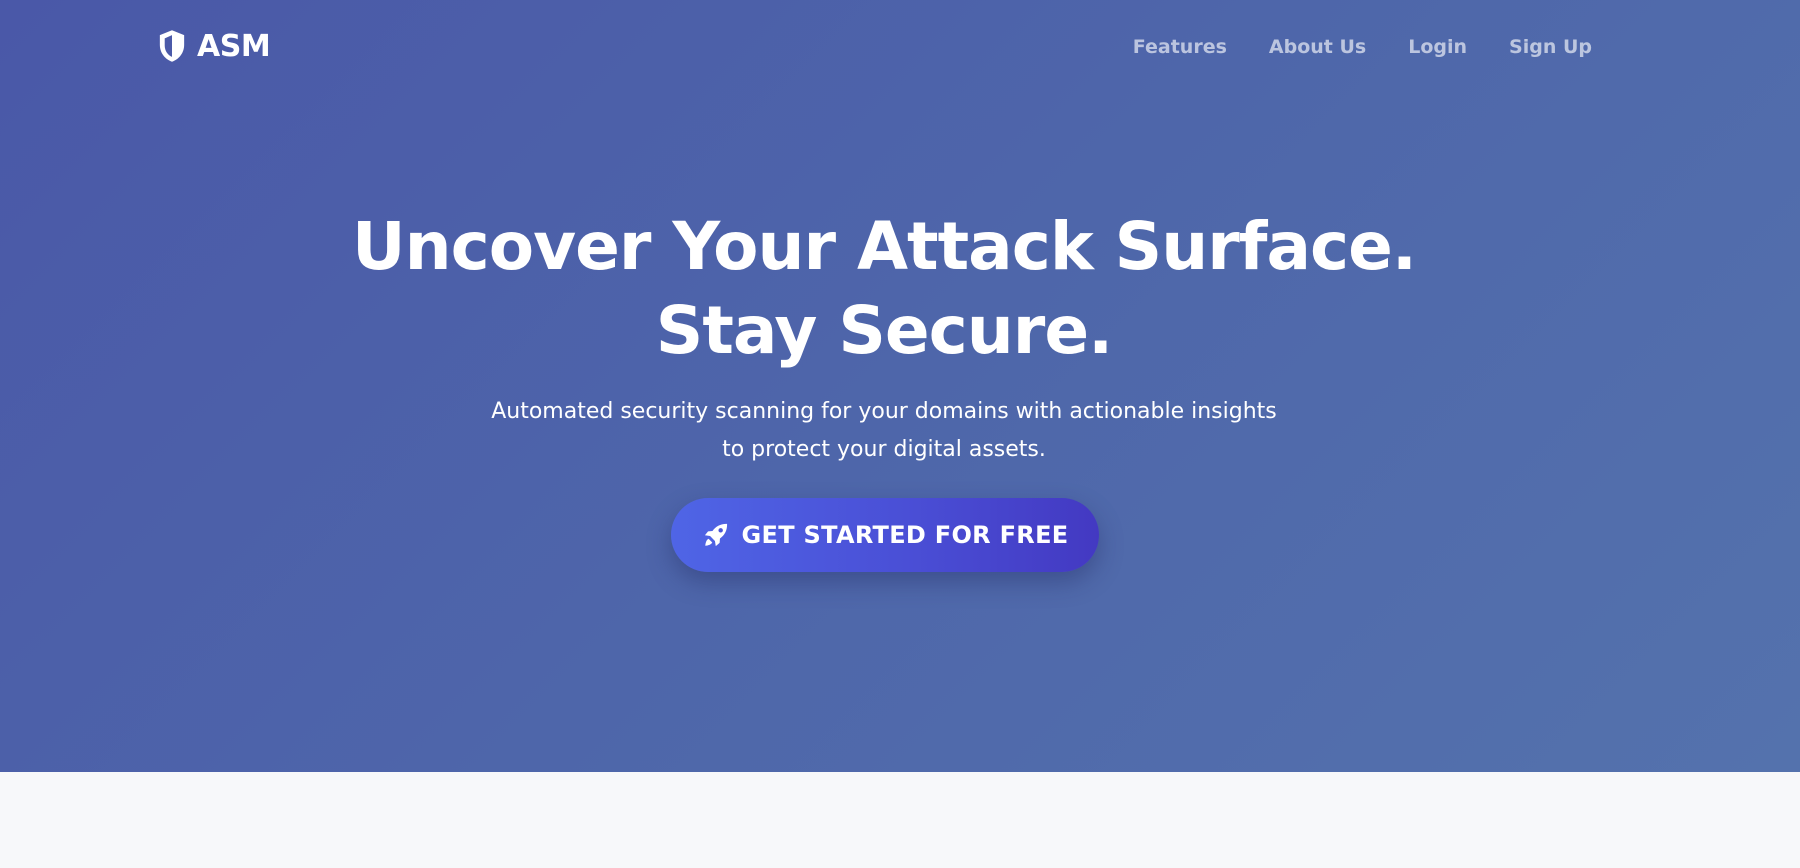 This screenshot has height=868, width=1800. I want to click on brand-logo-link: ASM, so click(214, 46).